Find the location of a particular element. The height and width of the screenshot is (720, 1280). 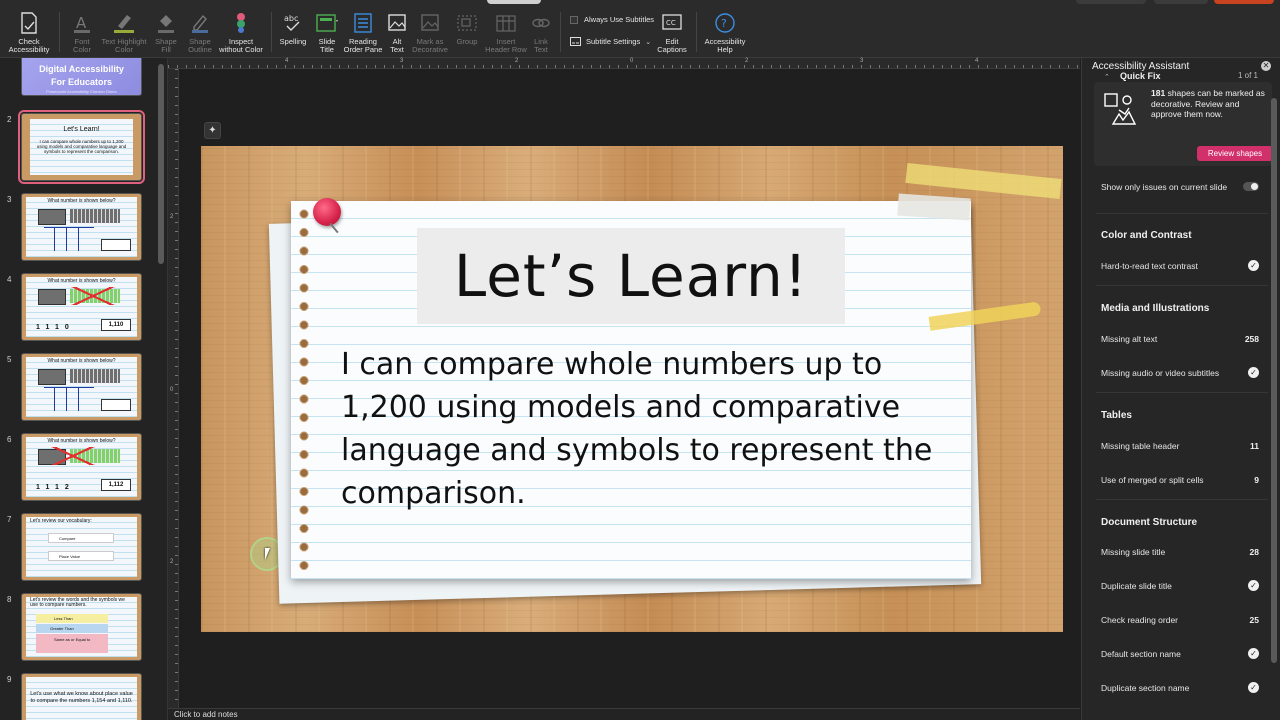

issue-label: Duplicate section name is located at coordinates (1145, 688).